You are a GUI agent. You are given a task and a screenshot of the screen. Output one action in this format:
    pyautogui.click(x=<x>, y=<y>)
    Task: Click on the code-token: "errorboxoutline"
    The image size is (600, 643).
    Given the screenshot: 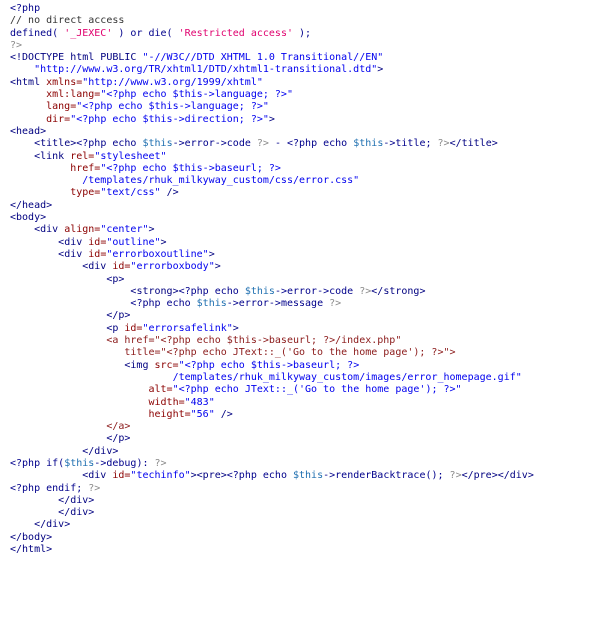 What is the action you would take?
    pyautogui.click(x=157, y=254)
    